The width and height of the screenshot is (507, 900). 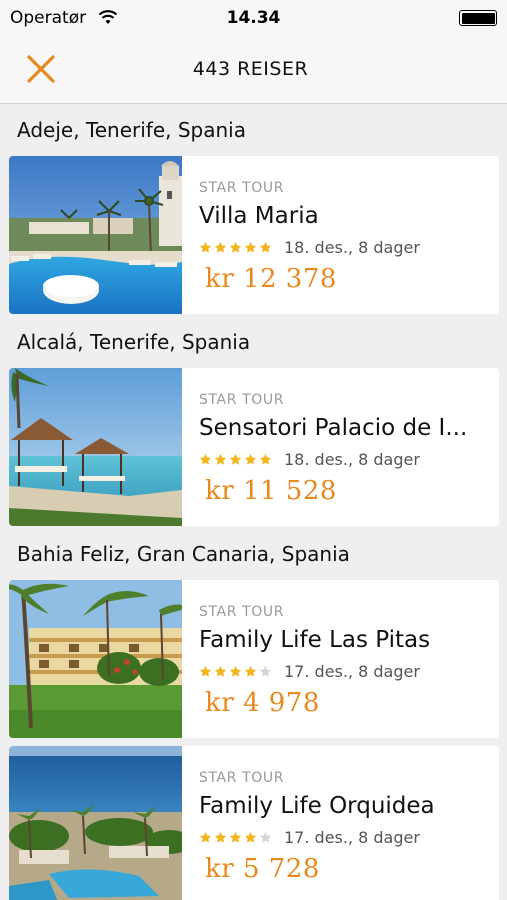 What do you see at coordinates (134, 342) in the screenshot?
I see `section-header: Alcalá, Tenerife, Spania` at bounding box center [134, 342].